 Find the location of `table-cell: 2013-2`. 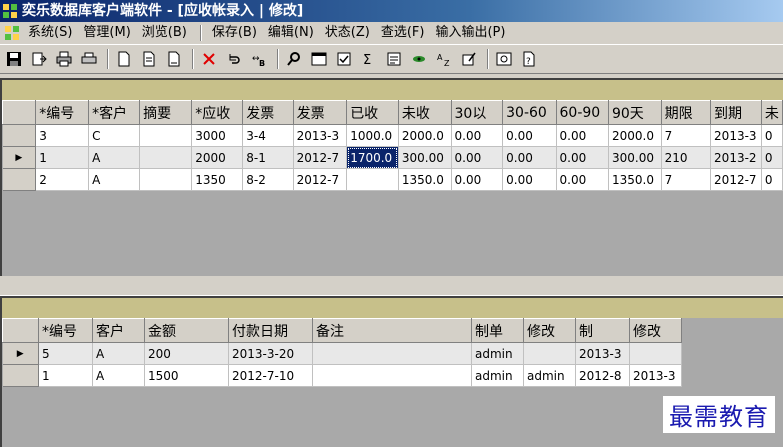

table-cell: 2013-2 is located at coordinates (736, 157).